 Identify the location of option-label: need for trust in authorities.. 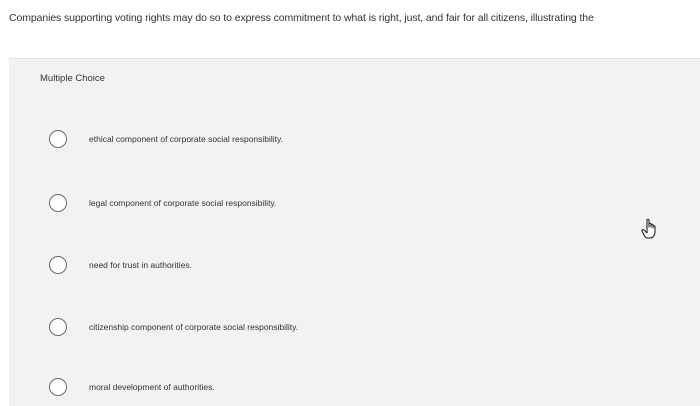
(141, 265).